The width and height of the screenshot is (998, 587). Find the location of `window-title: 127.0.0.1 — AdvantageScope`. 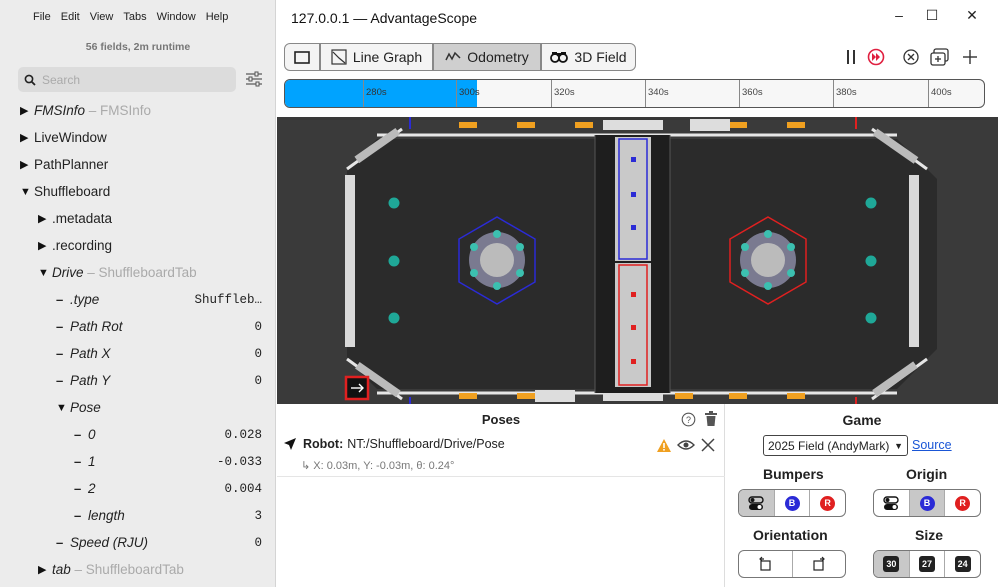

window-title: 127.0.0.1 — AdvantageScope is located at coordinates (384, 18).